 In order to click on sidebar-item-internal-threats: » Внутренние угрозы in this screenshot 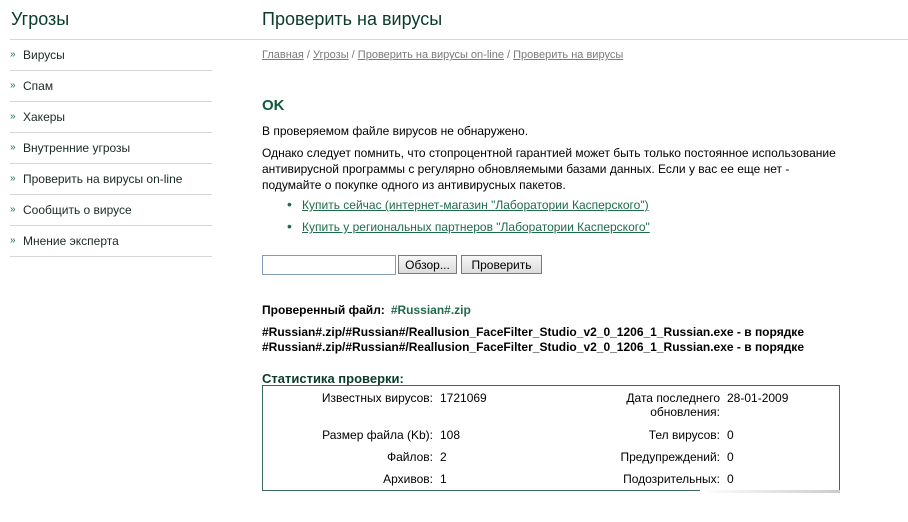, I will do `click(111, 148)`.